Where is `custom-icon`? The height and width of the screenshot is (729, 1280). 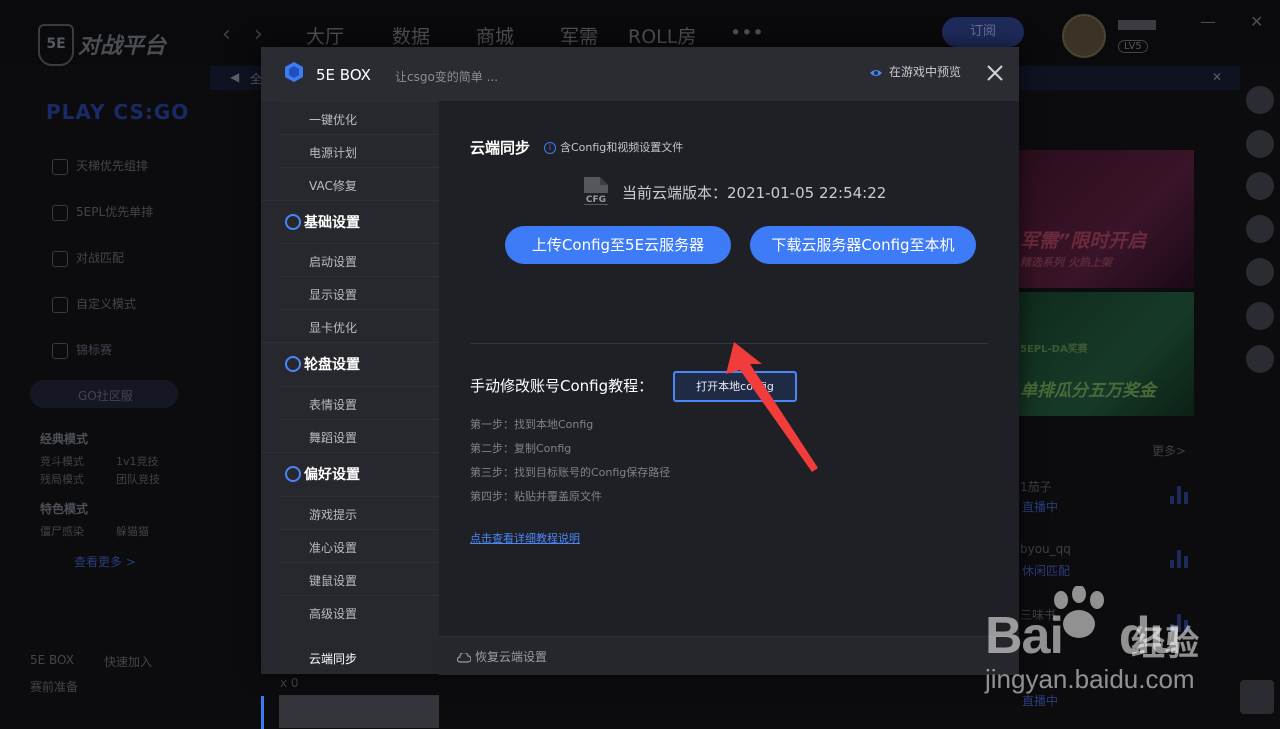 custom-icon is located at coordinates (60, 304).